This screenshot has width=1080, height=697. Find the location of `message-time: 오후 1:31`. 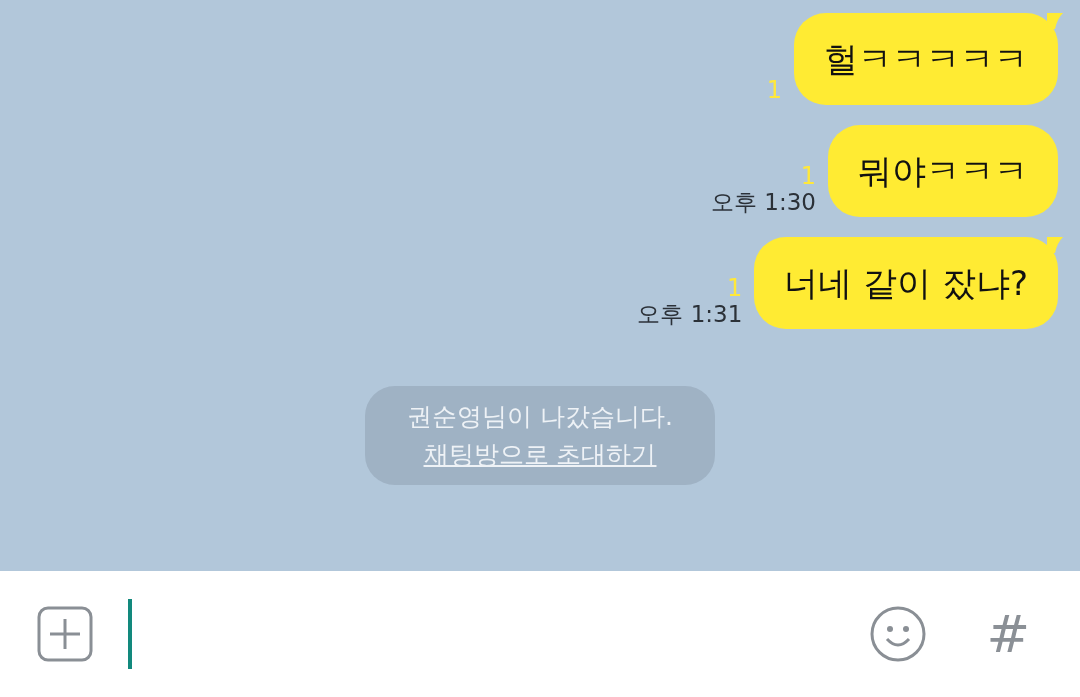

message-time: 오후 1:31 is located at coordinates (690, 314).